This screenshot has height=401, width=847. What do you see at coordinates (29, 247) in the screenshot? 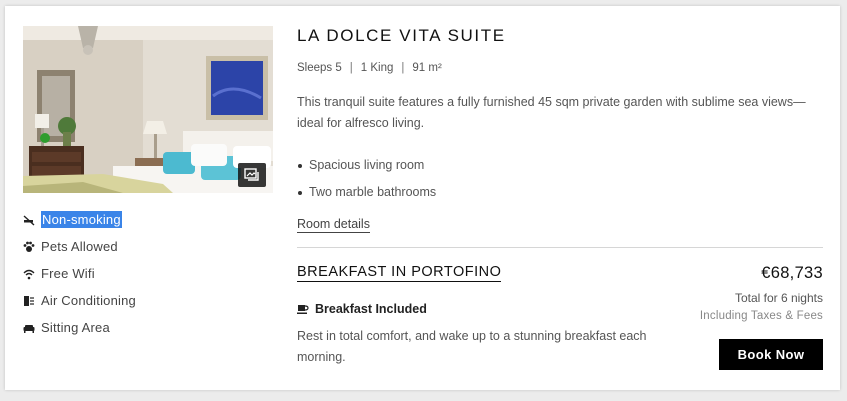
I see `paw-icon` at bounding box center [29, 247].